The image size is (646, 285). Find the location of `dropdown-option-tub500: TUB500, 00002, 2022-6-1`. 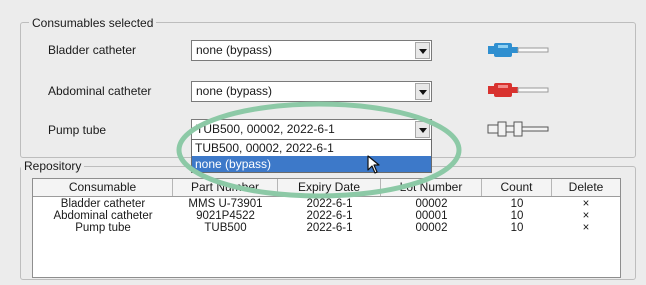

dropdown-option-tub500: TUB500, 00002, 2022-6-1 is located at coordinates (311, 148).